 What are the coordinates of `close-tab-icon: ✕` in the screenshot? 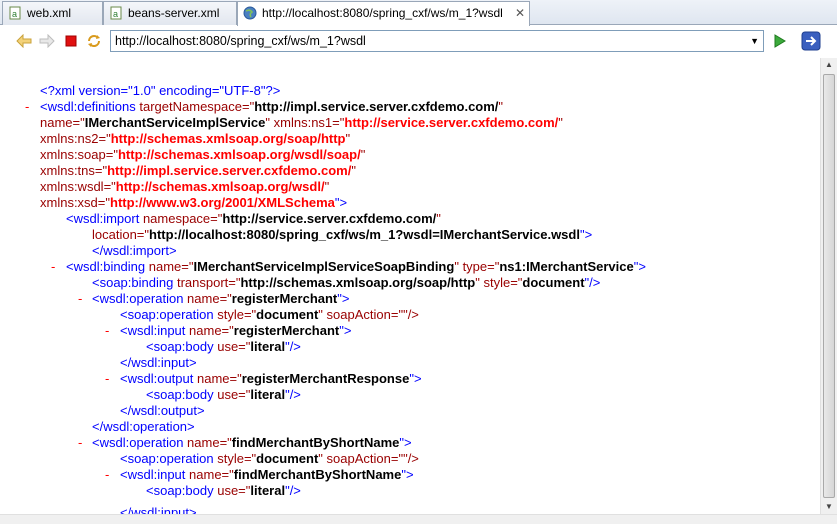 It's located at (520, 13).